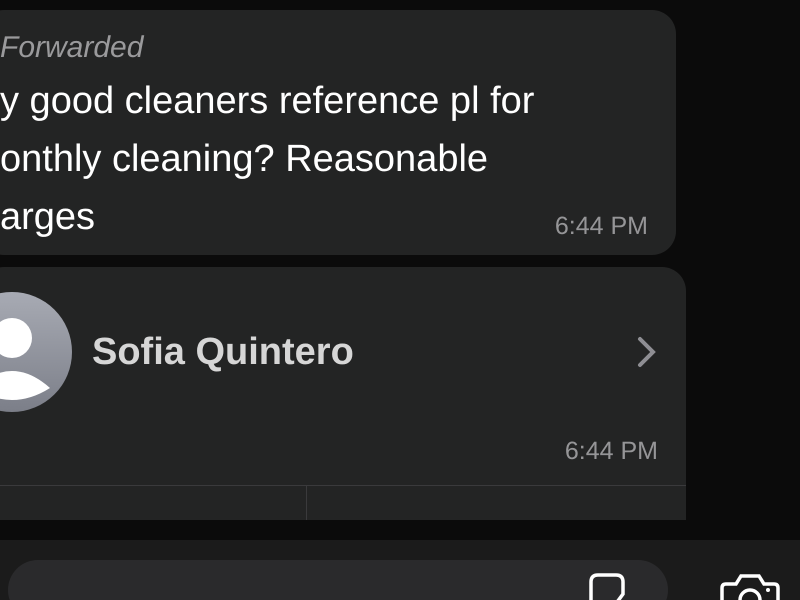 The height and width of the screenshot is (600, 800). Describe the element at coordinates (607, 586) in the screenshot. I see `sticker-icon` at that location.